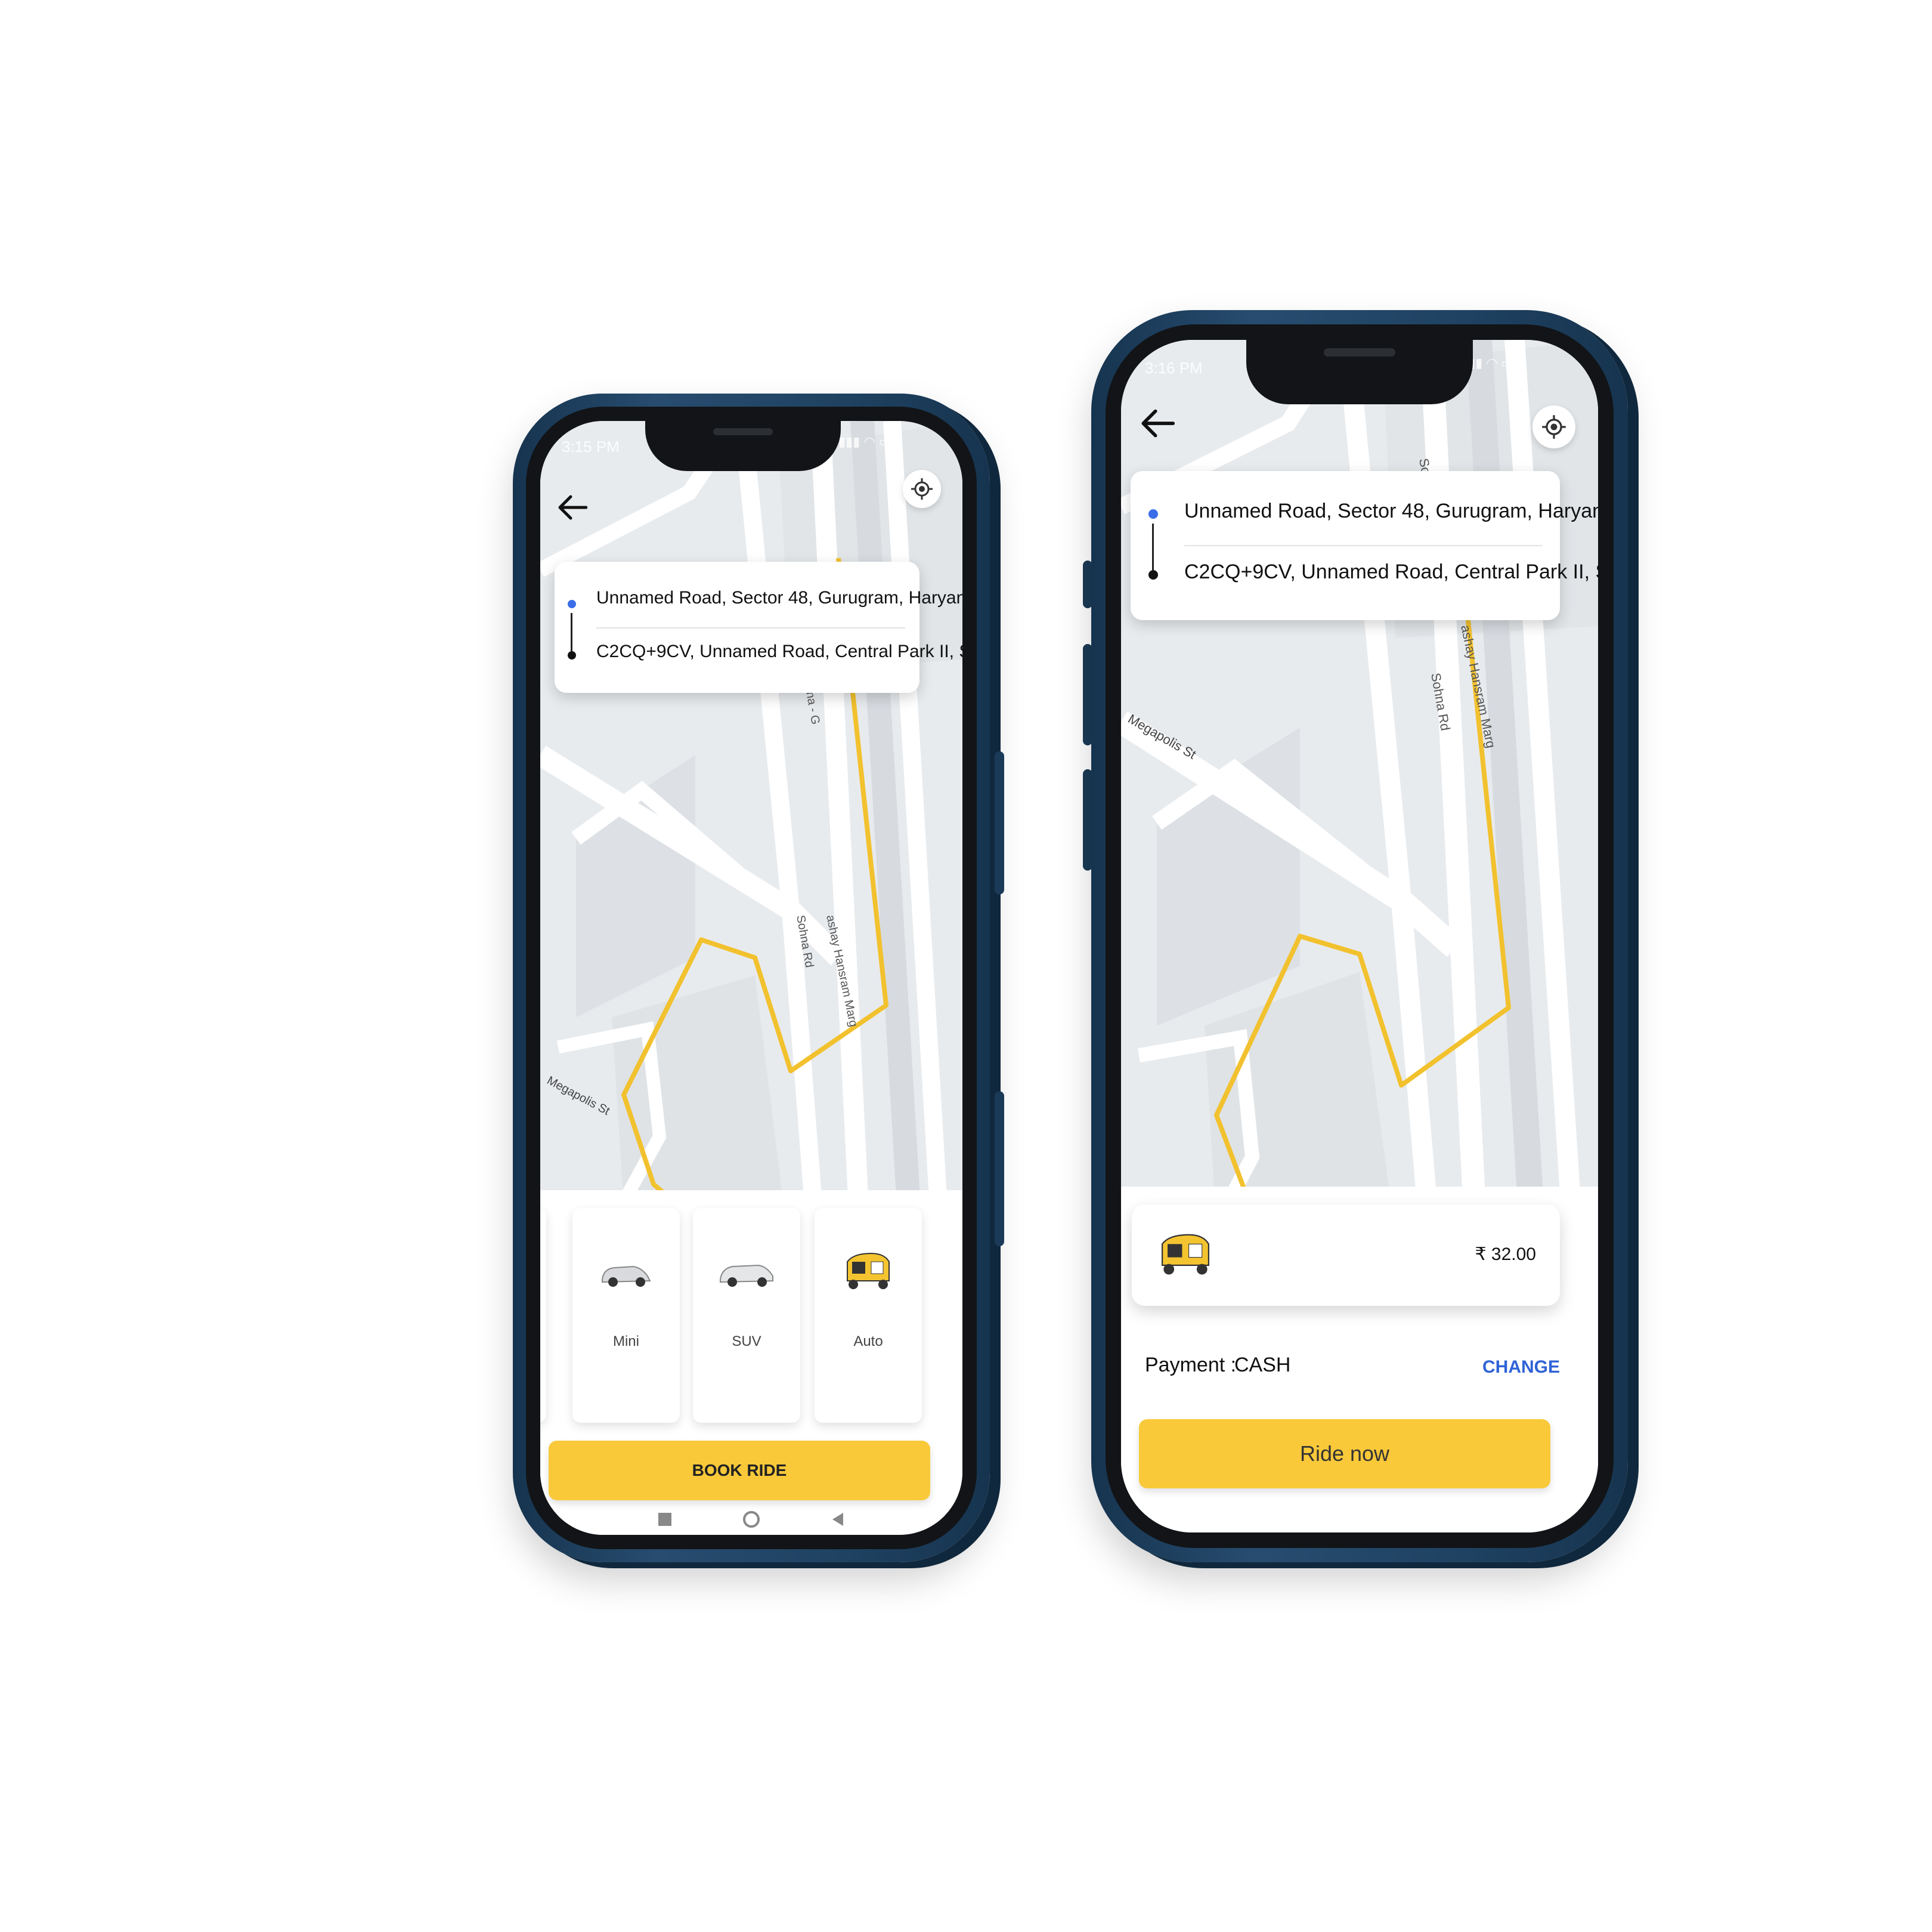 The width and height of the screenshot is (1932, 1932). I want to click on vehicle-card-partial, so click(543, 1315).